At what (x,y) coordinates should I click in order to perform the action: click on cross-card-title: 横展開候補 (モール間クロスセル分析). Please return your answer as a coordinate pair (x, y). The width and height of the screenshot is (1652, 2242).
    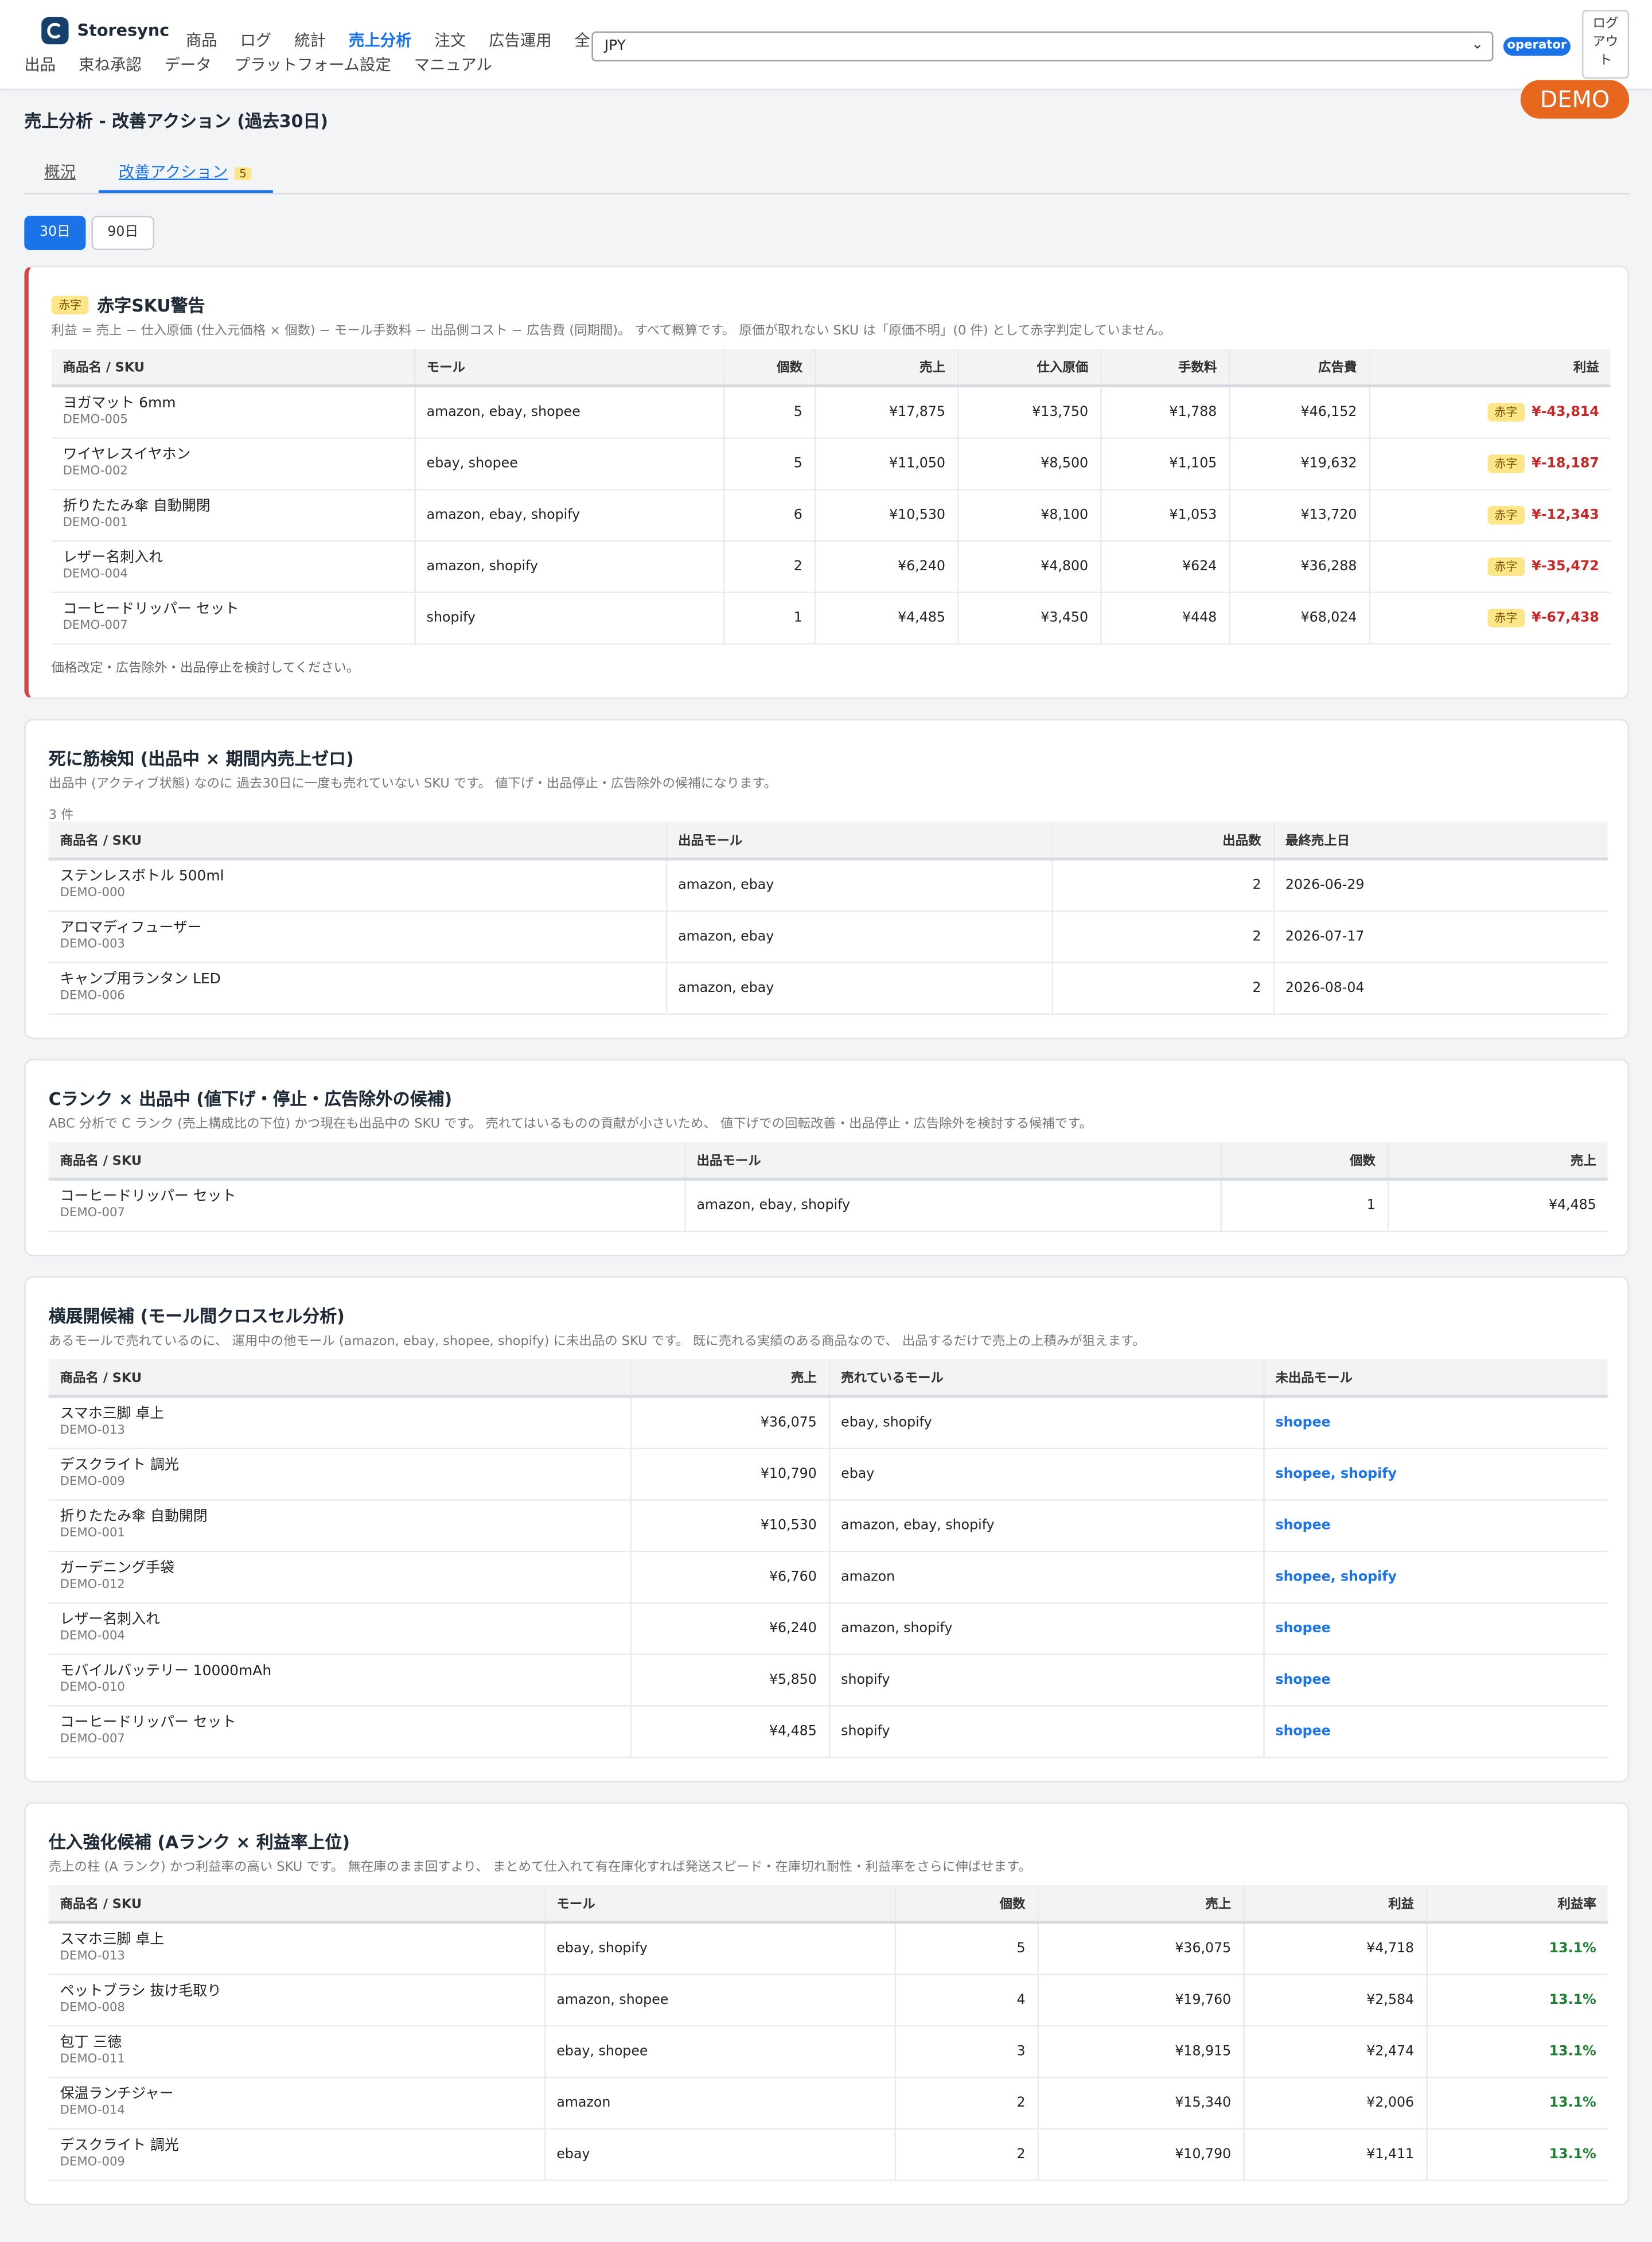
    Looking at the image, I should click on (196, 1316).